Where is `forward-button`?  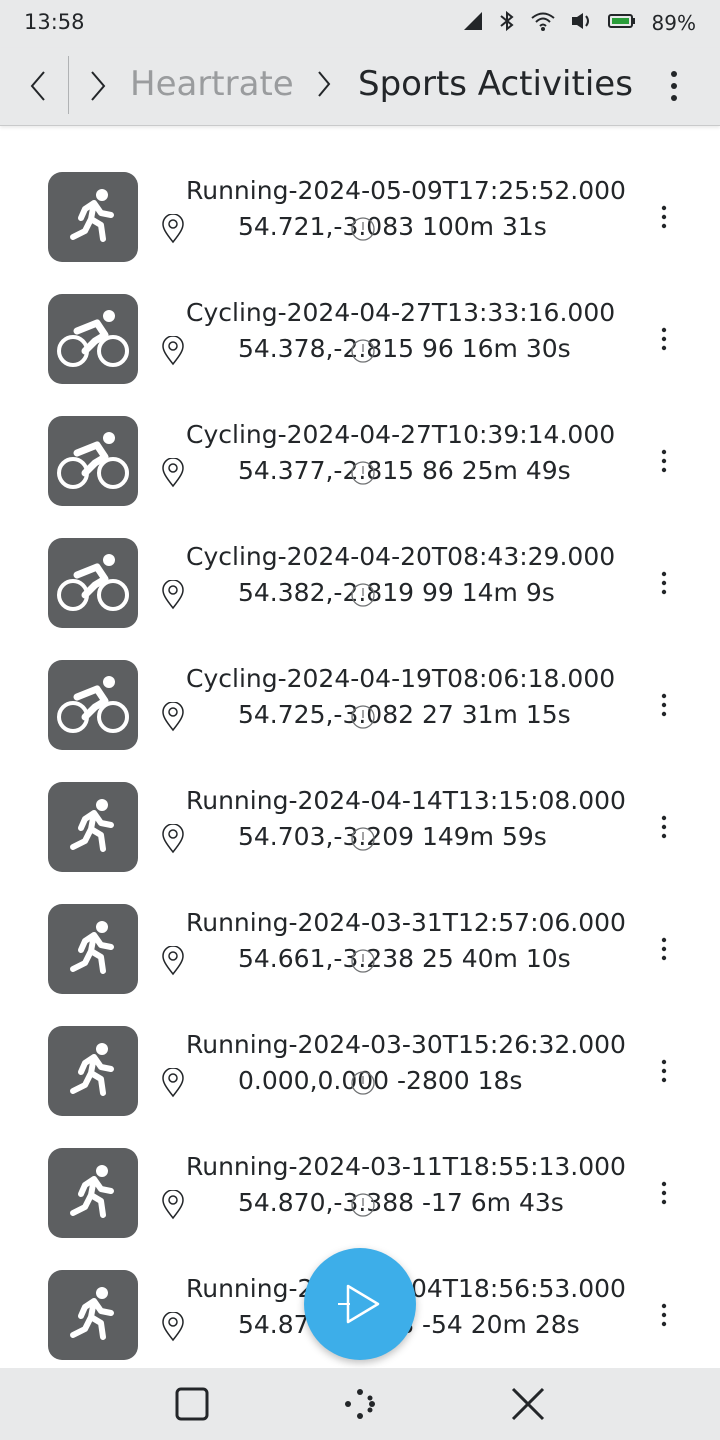 forward-button is located at coordinates (98, 86).